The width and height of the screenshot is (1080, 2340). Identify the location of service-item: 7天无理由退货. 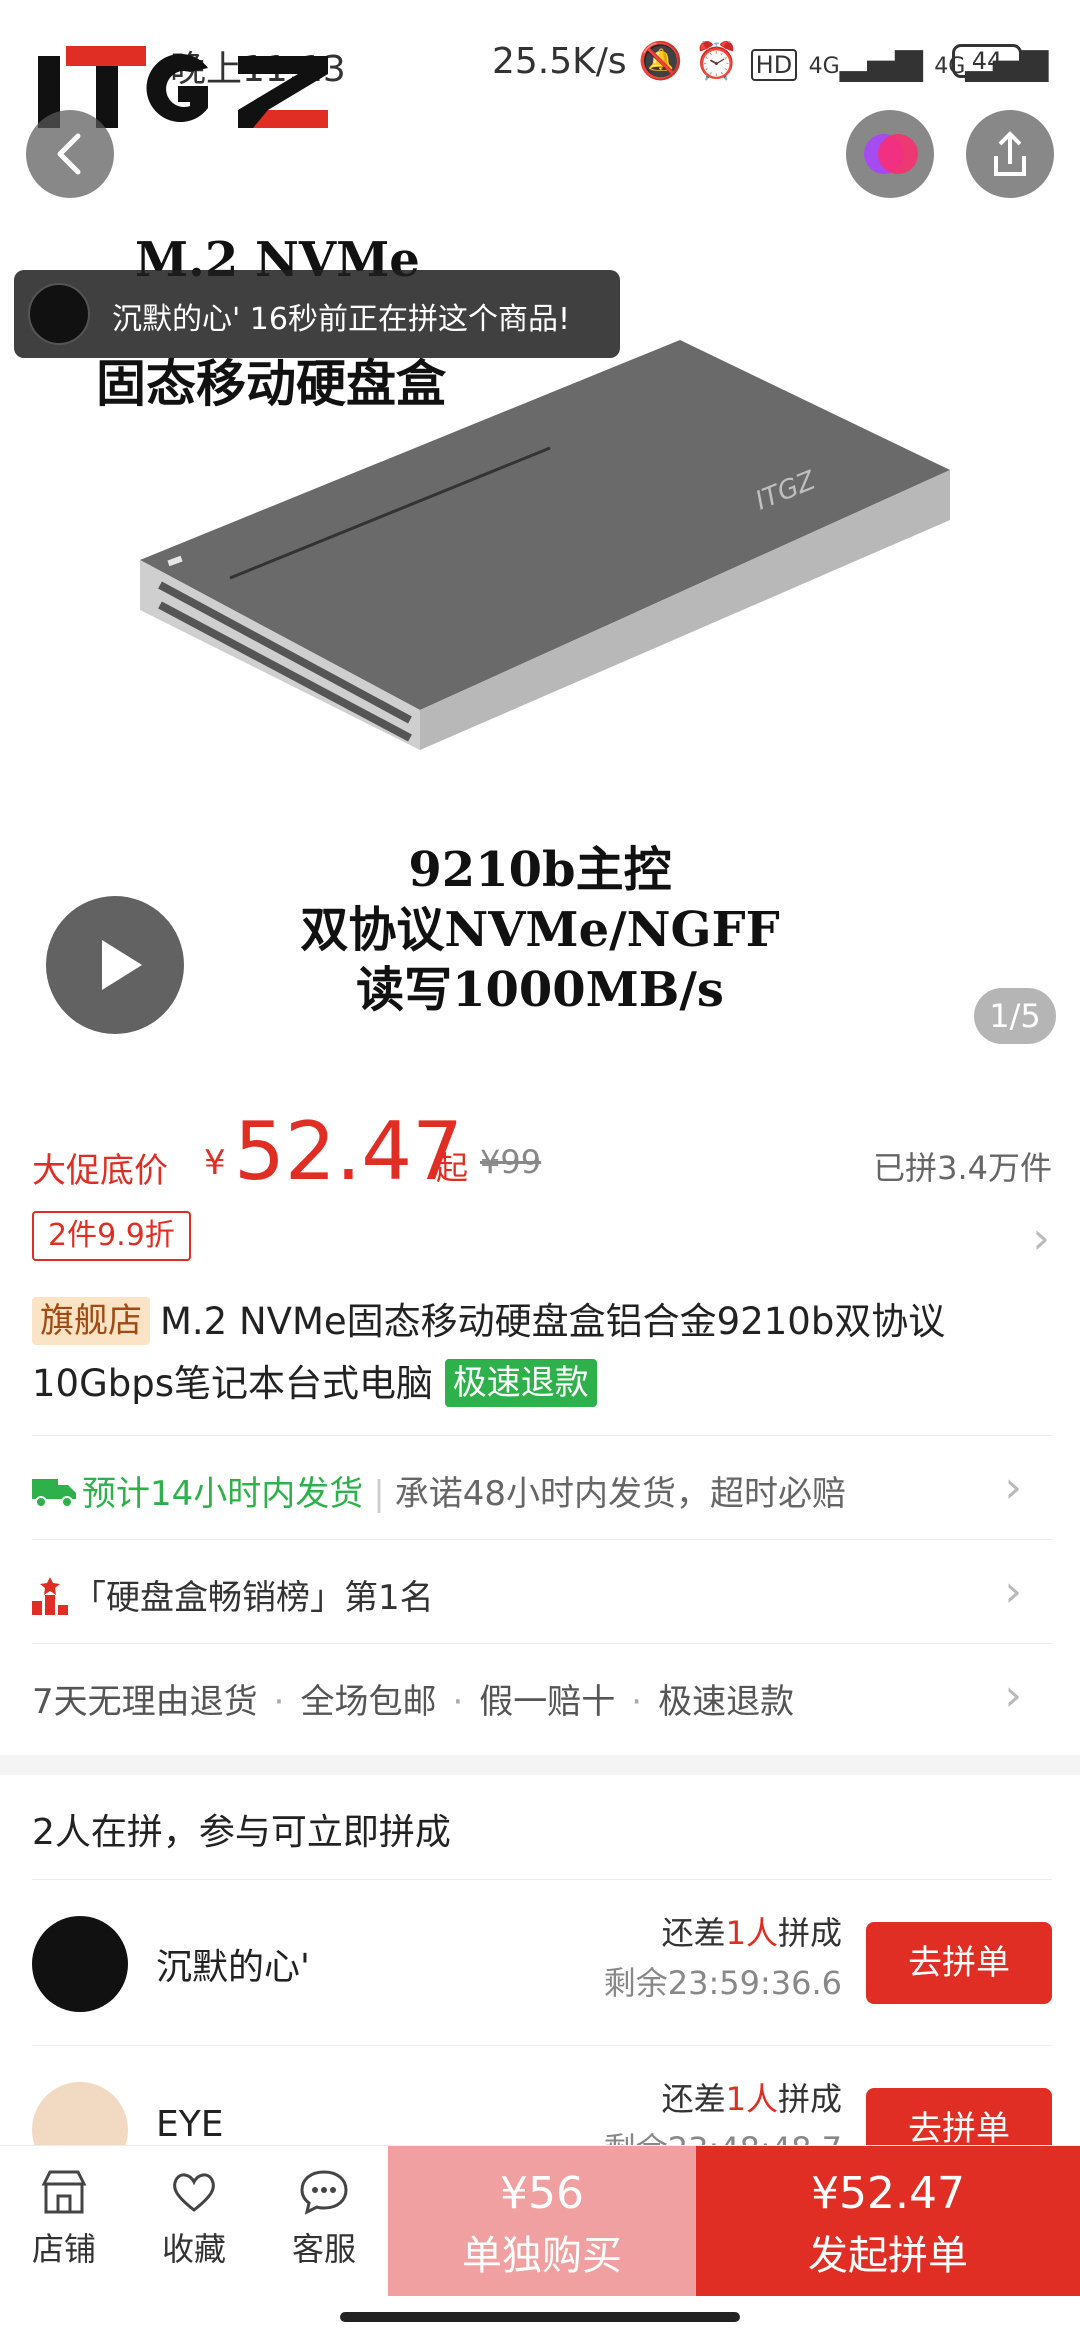
(145, 1702).